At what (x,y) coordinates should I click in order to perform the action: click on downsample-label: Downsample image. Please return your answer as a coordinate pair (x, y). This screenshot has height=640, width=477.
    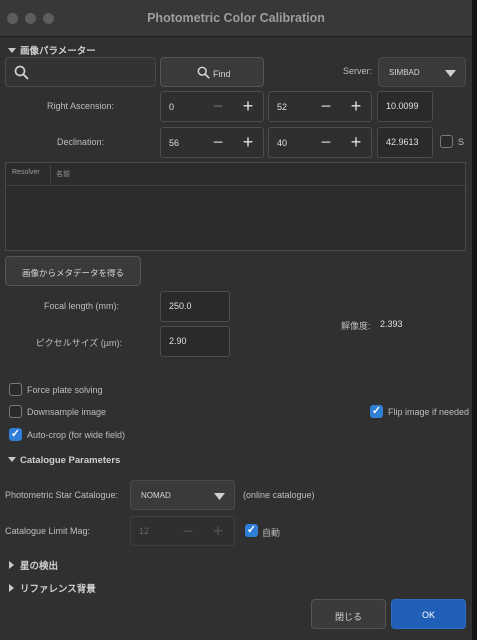
    Looking at the image, I should click on (67, 412).